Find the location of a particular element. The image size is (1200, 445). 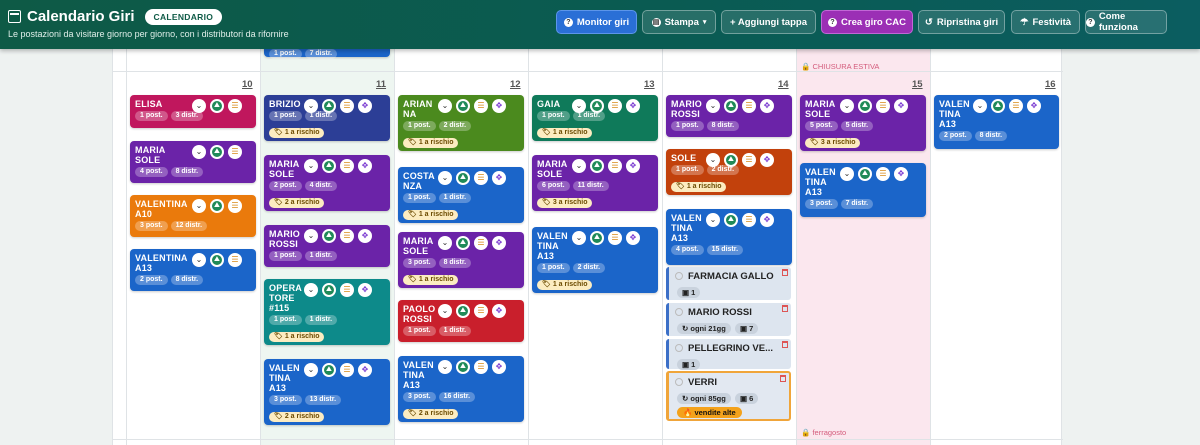

festivita-button: ☂ Festività is located at coordinates (1045, 22).